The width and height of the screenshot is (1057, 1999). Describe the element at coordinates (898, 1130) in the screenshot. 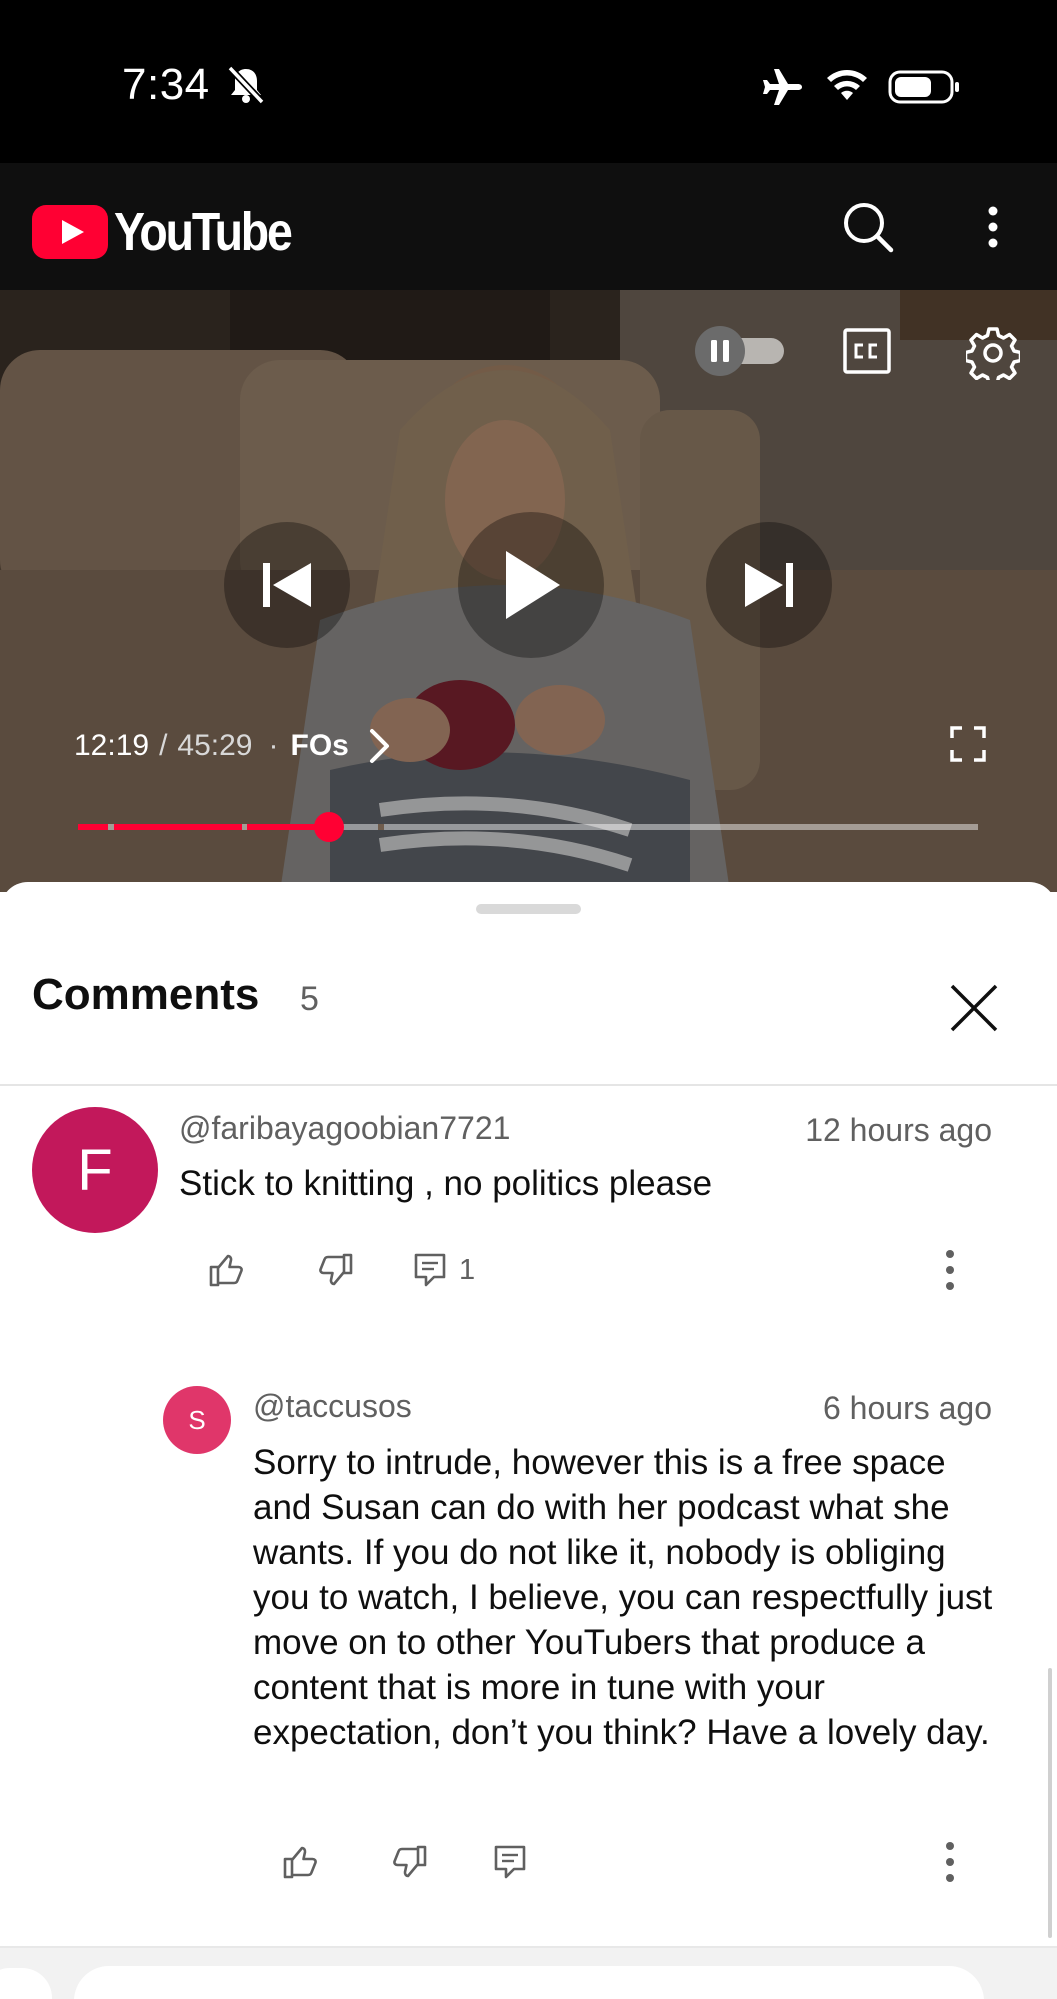

I see `comment-time: 12 hours ago` at that location.